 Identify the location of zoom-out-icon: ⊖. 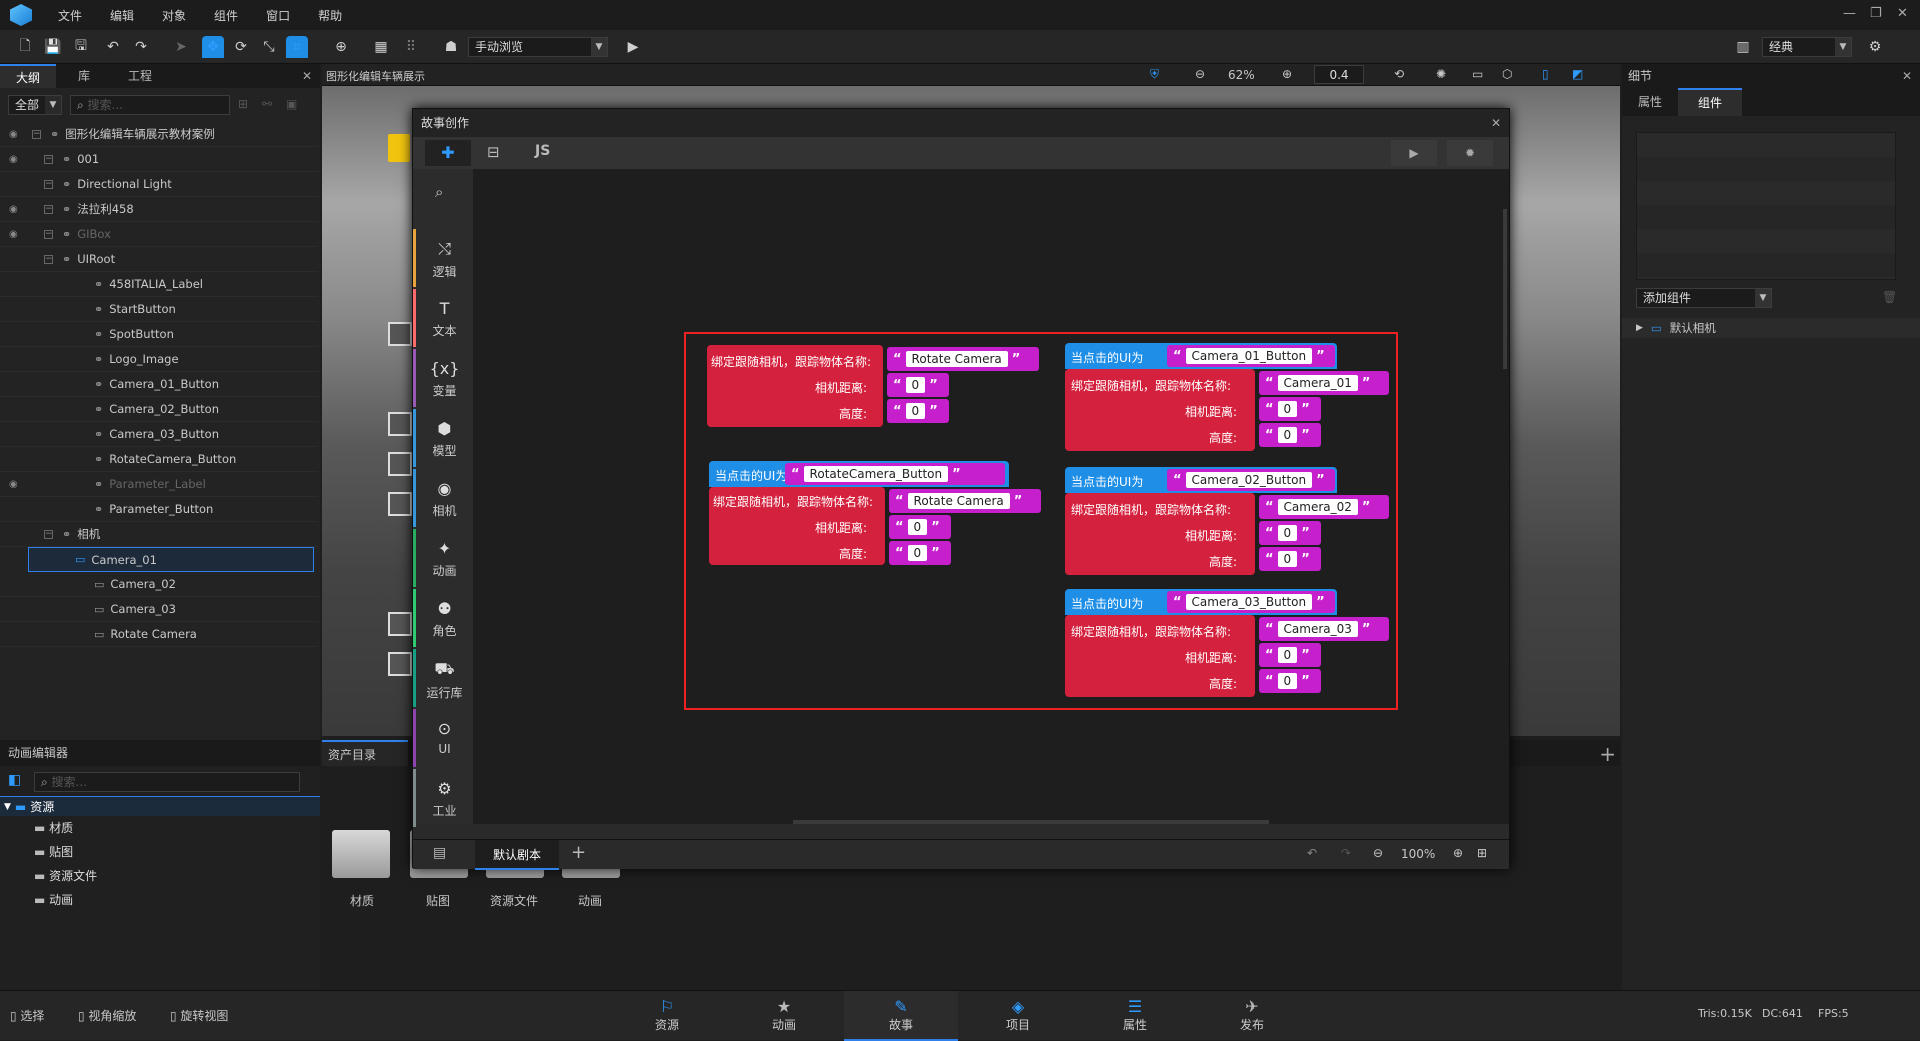
(1378, 853).